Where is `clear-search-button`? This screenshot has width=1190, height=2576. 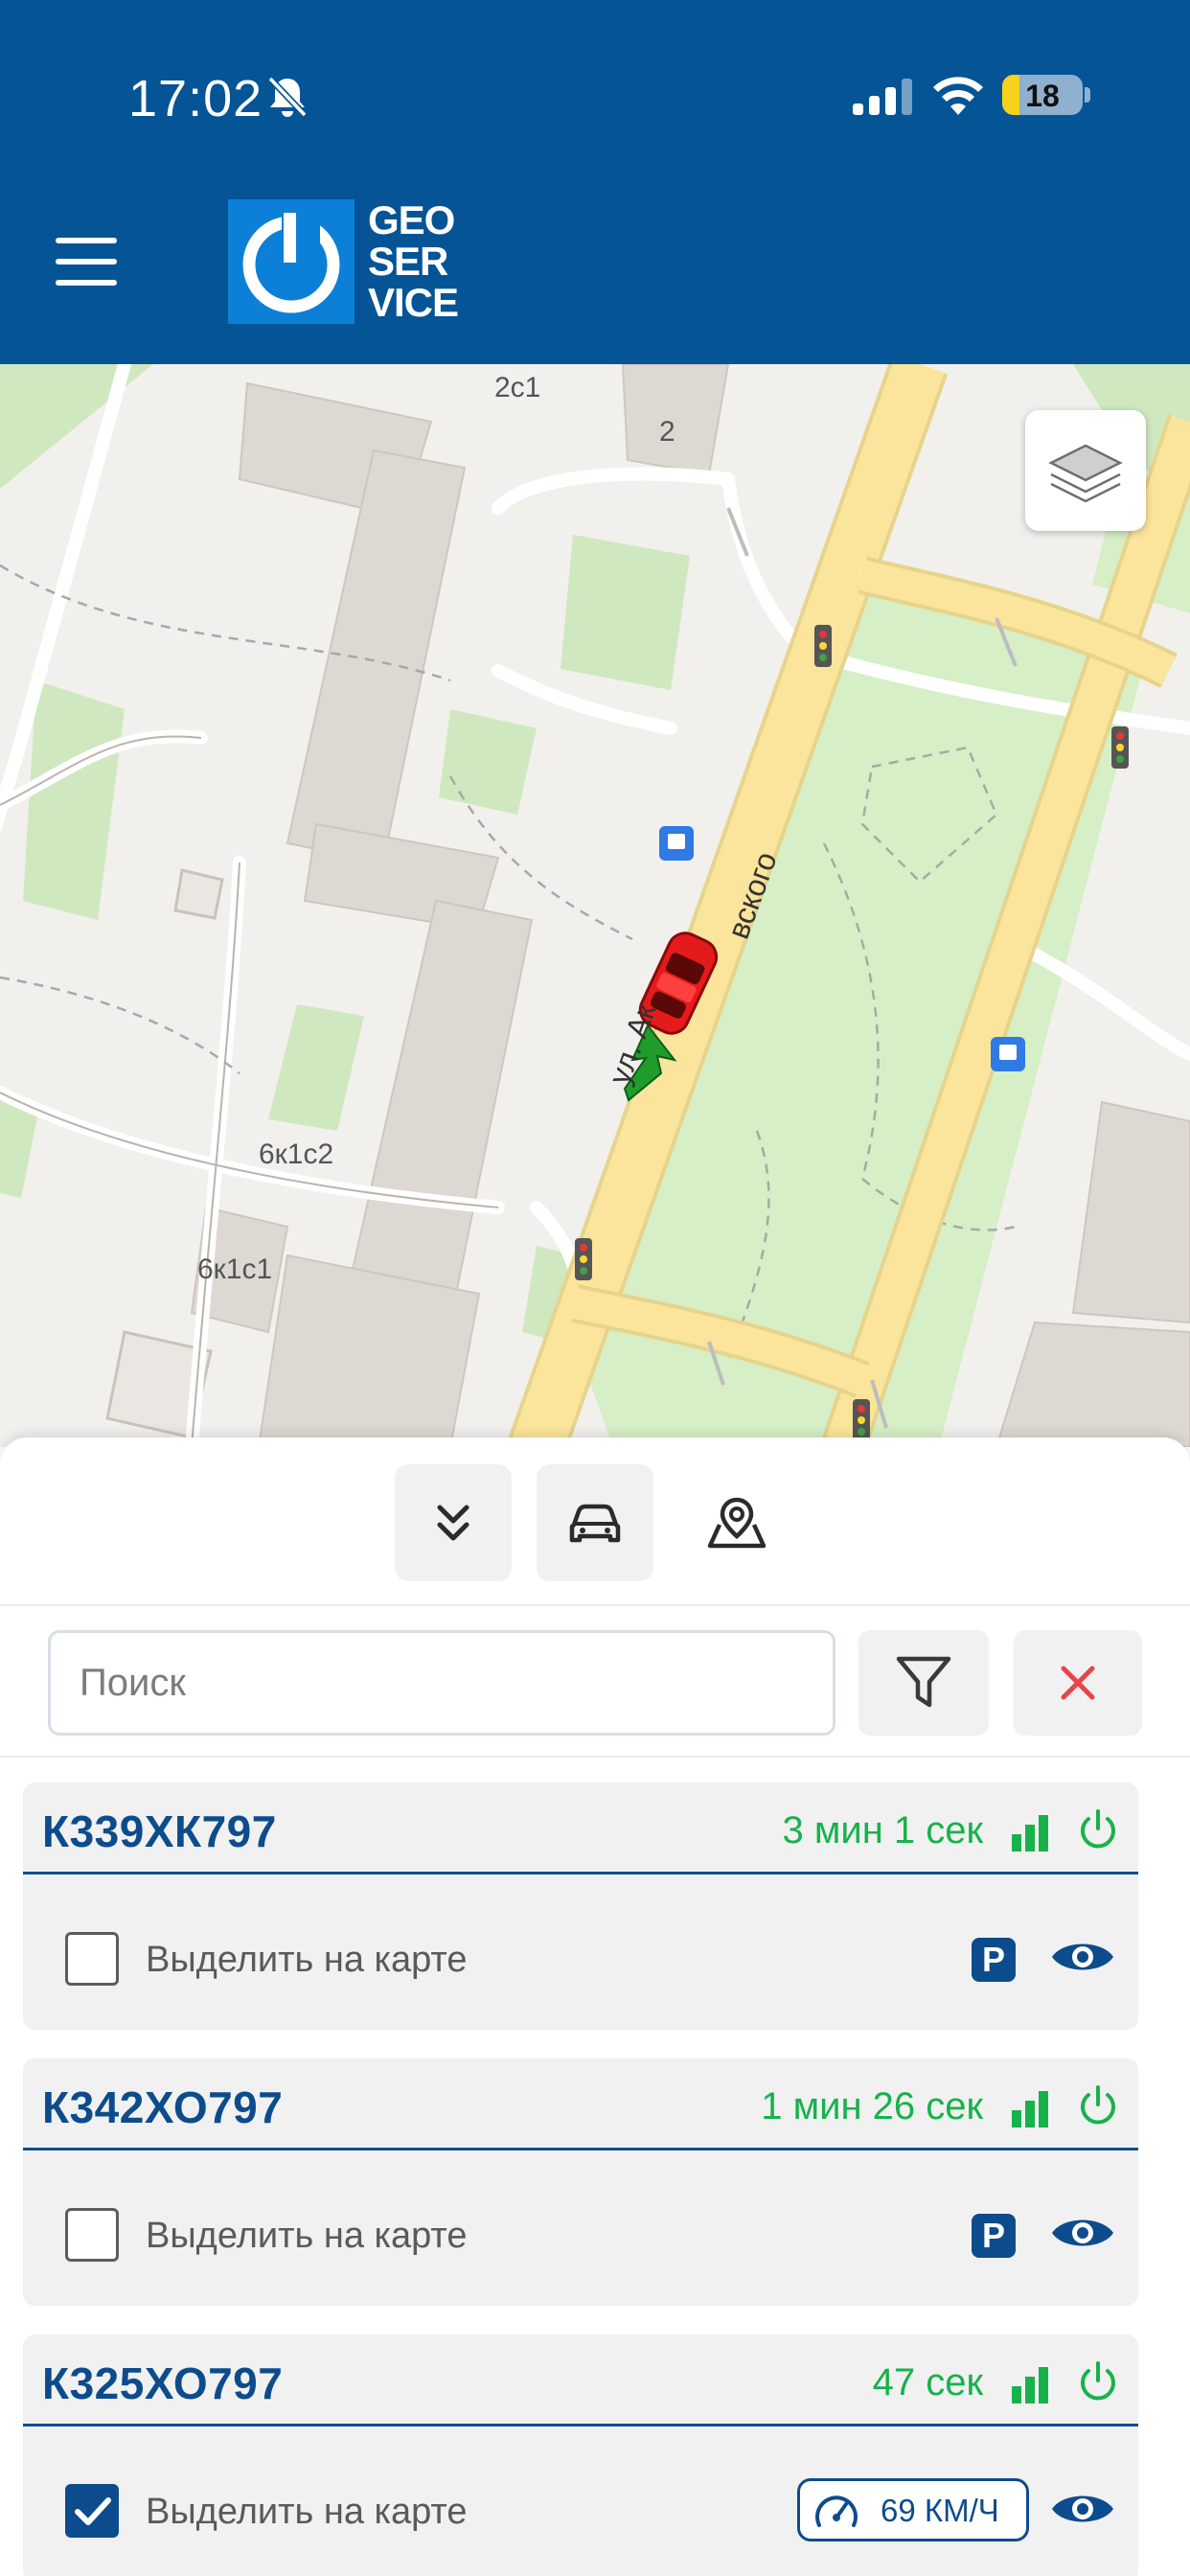 clear-search-button is located at coordinates (1078, 1683).